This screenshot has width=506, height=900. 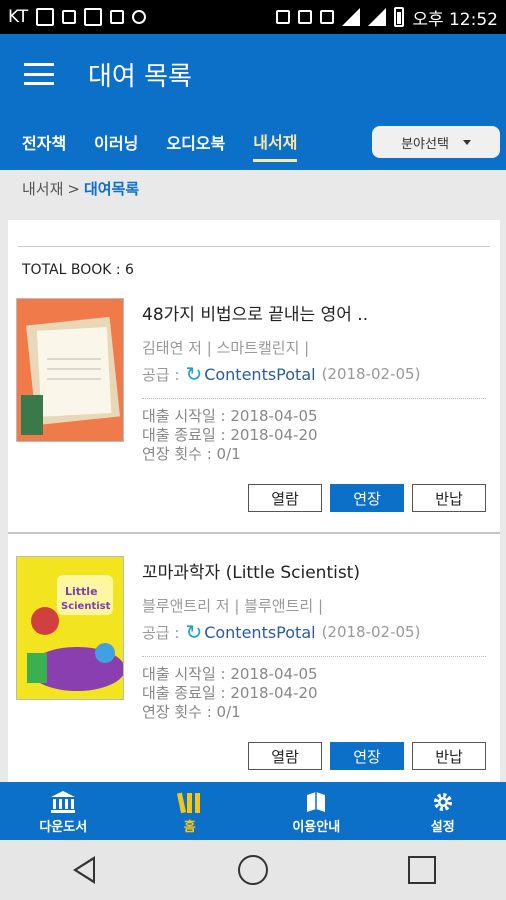 I want to click on nav-home: 홈, so click(x=190, y=811).